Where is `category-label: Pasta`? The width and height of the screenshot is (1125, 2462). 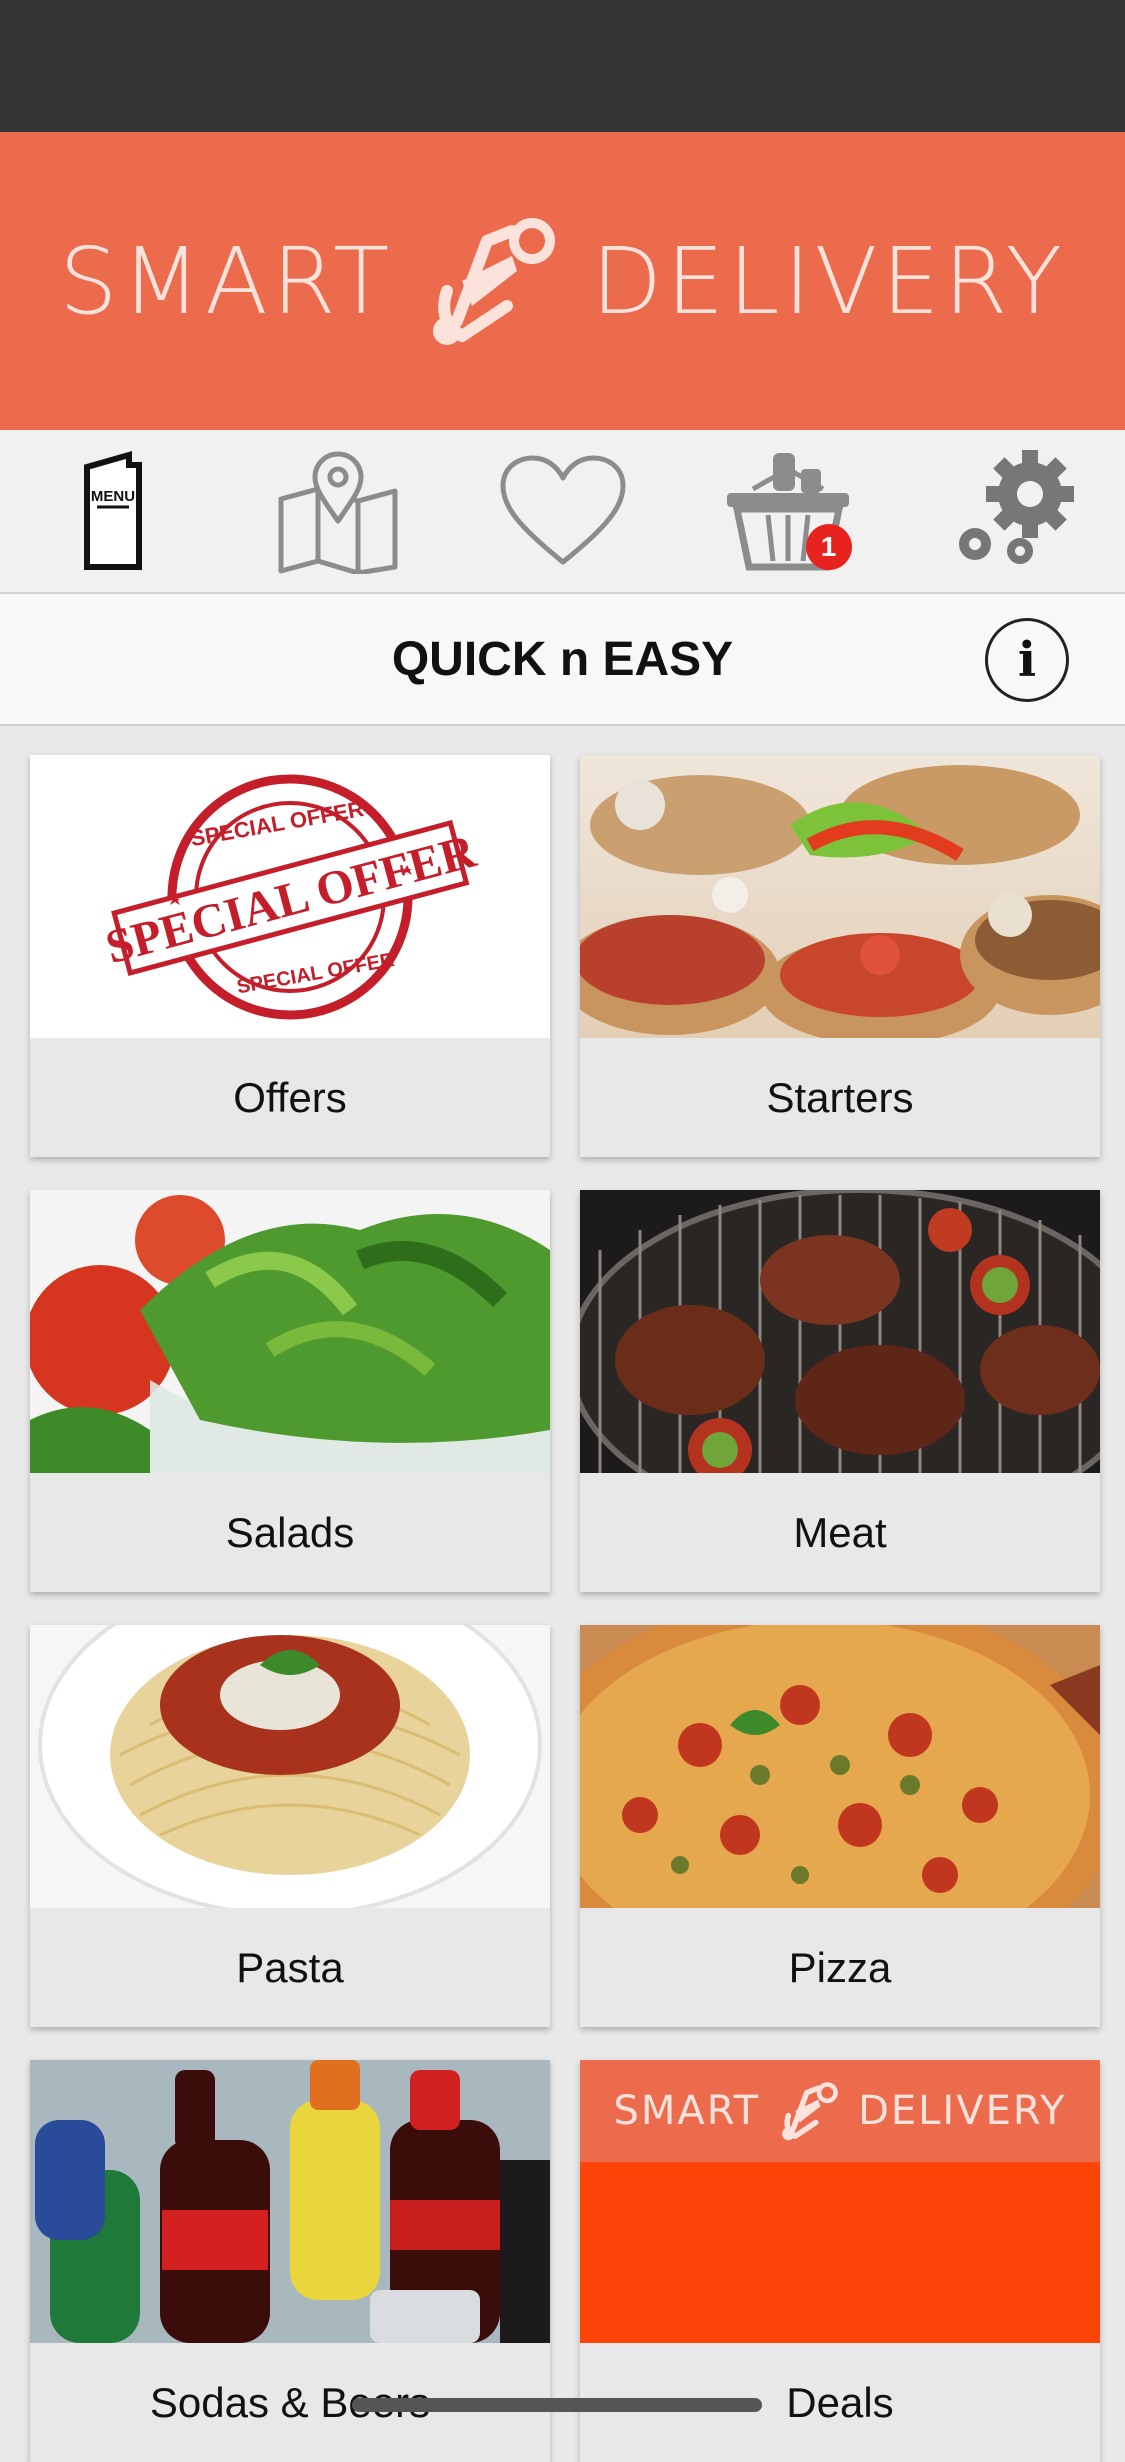 category-label: Pasta is located at coordinates (290, 1967).